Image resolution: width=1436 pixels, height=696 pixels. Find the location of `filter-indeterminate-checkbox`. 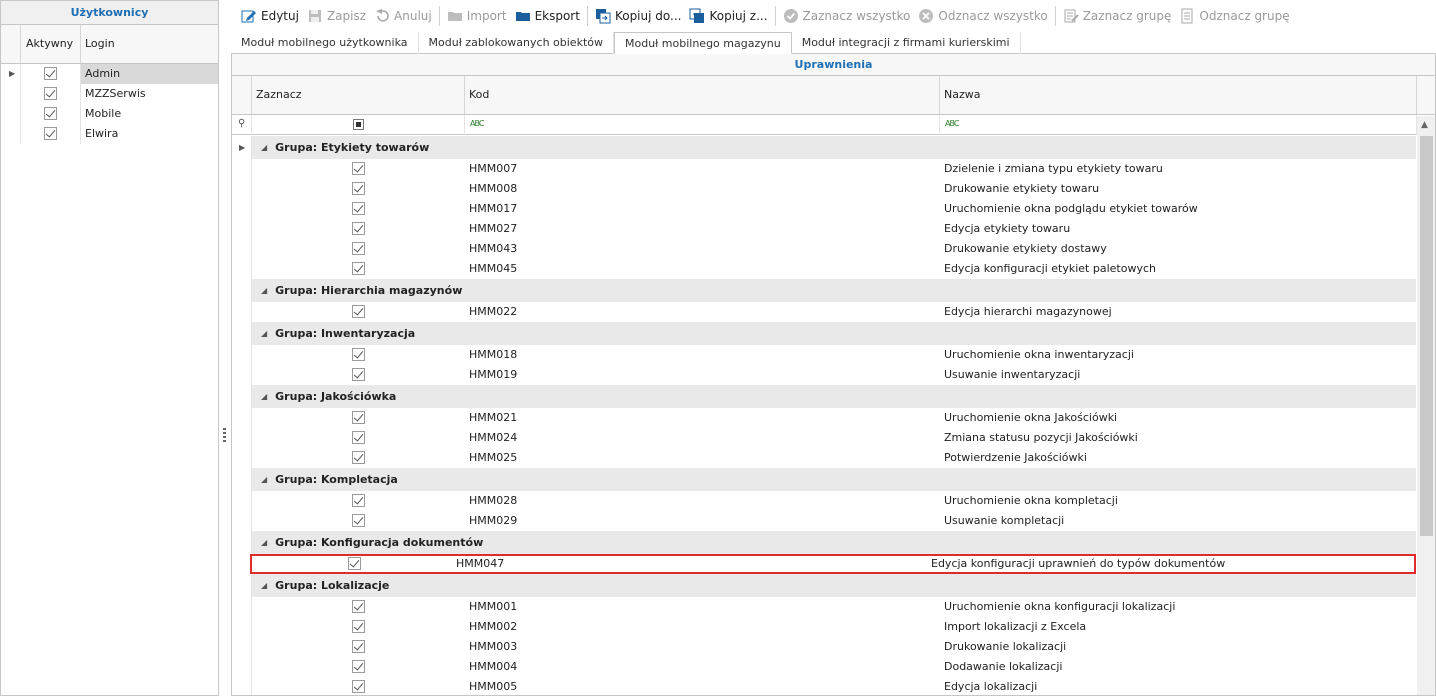

filter-indeterminate-checkbox is located at coordinates (358, 124).